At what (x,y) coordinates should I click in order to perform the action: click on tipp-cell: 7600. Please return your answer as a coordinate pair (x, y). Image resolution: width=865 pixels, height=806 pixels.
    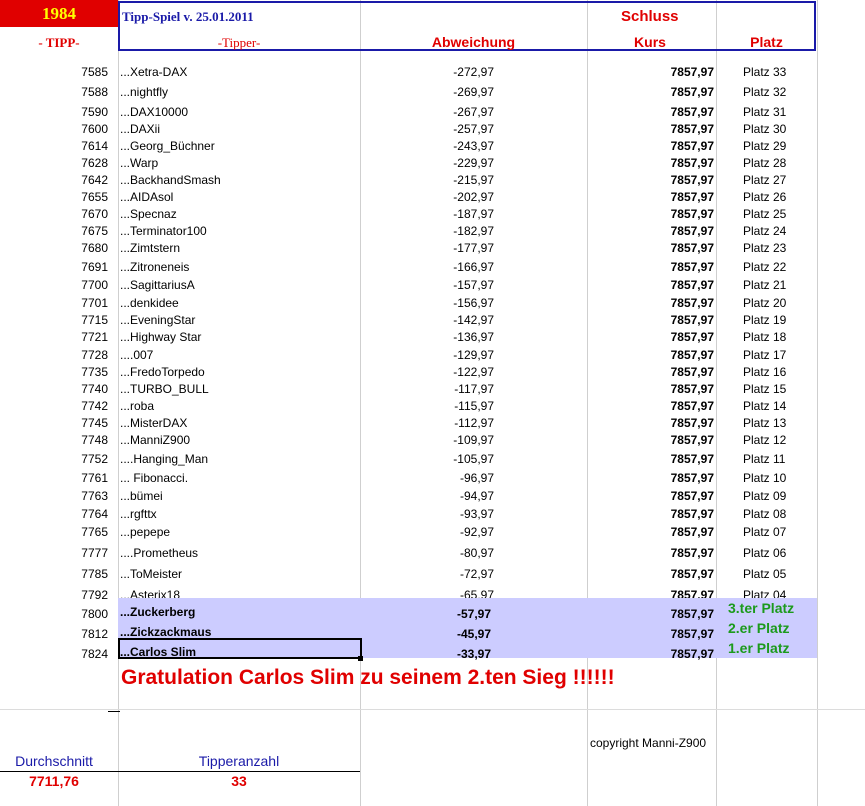
    Looking at the image, I should click on (54, 129).